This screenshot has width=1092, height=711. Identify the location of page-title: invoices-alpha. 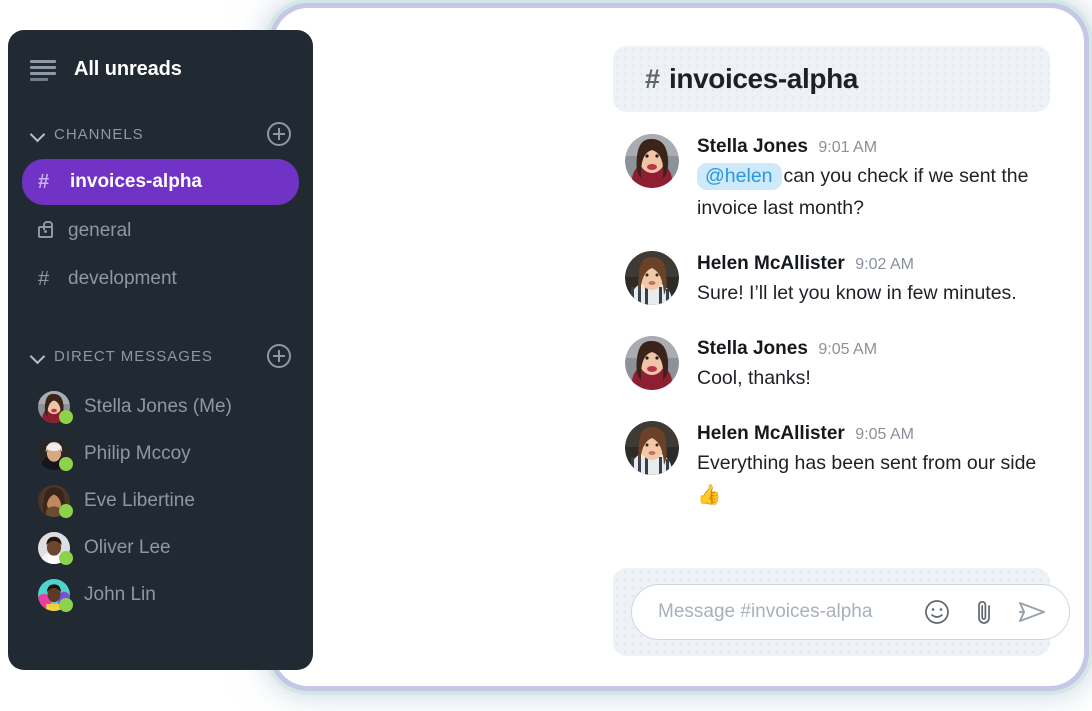
(763, 78).